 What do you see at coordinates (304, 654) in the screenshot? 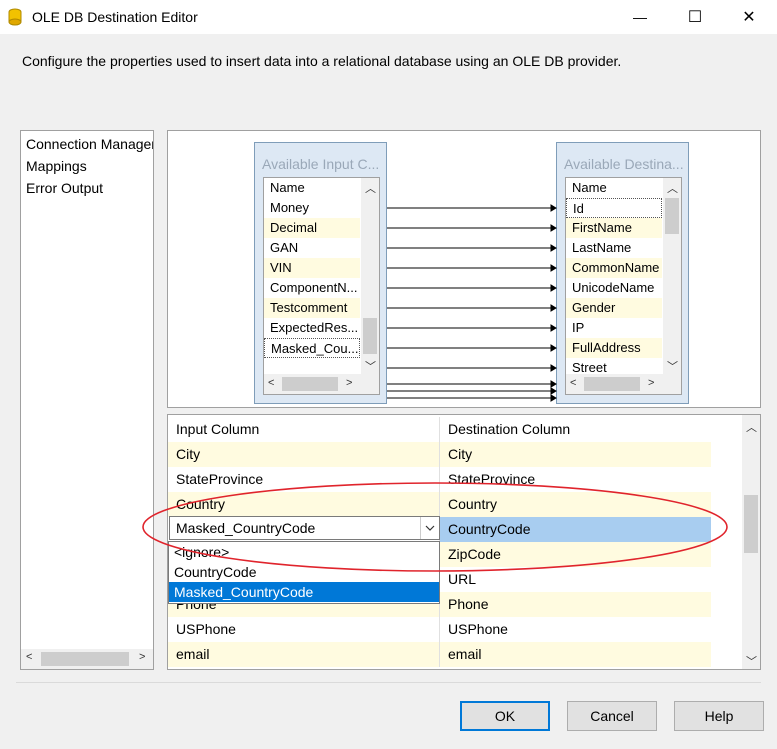
I see `input-cell: email` at bounding box center [304, 654].